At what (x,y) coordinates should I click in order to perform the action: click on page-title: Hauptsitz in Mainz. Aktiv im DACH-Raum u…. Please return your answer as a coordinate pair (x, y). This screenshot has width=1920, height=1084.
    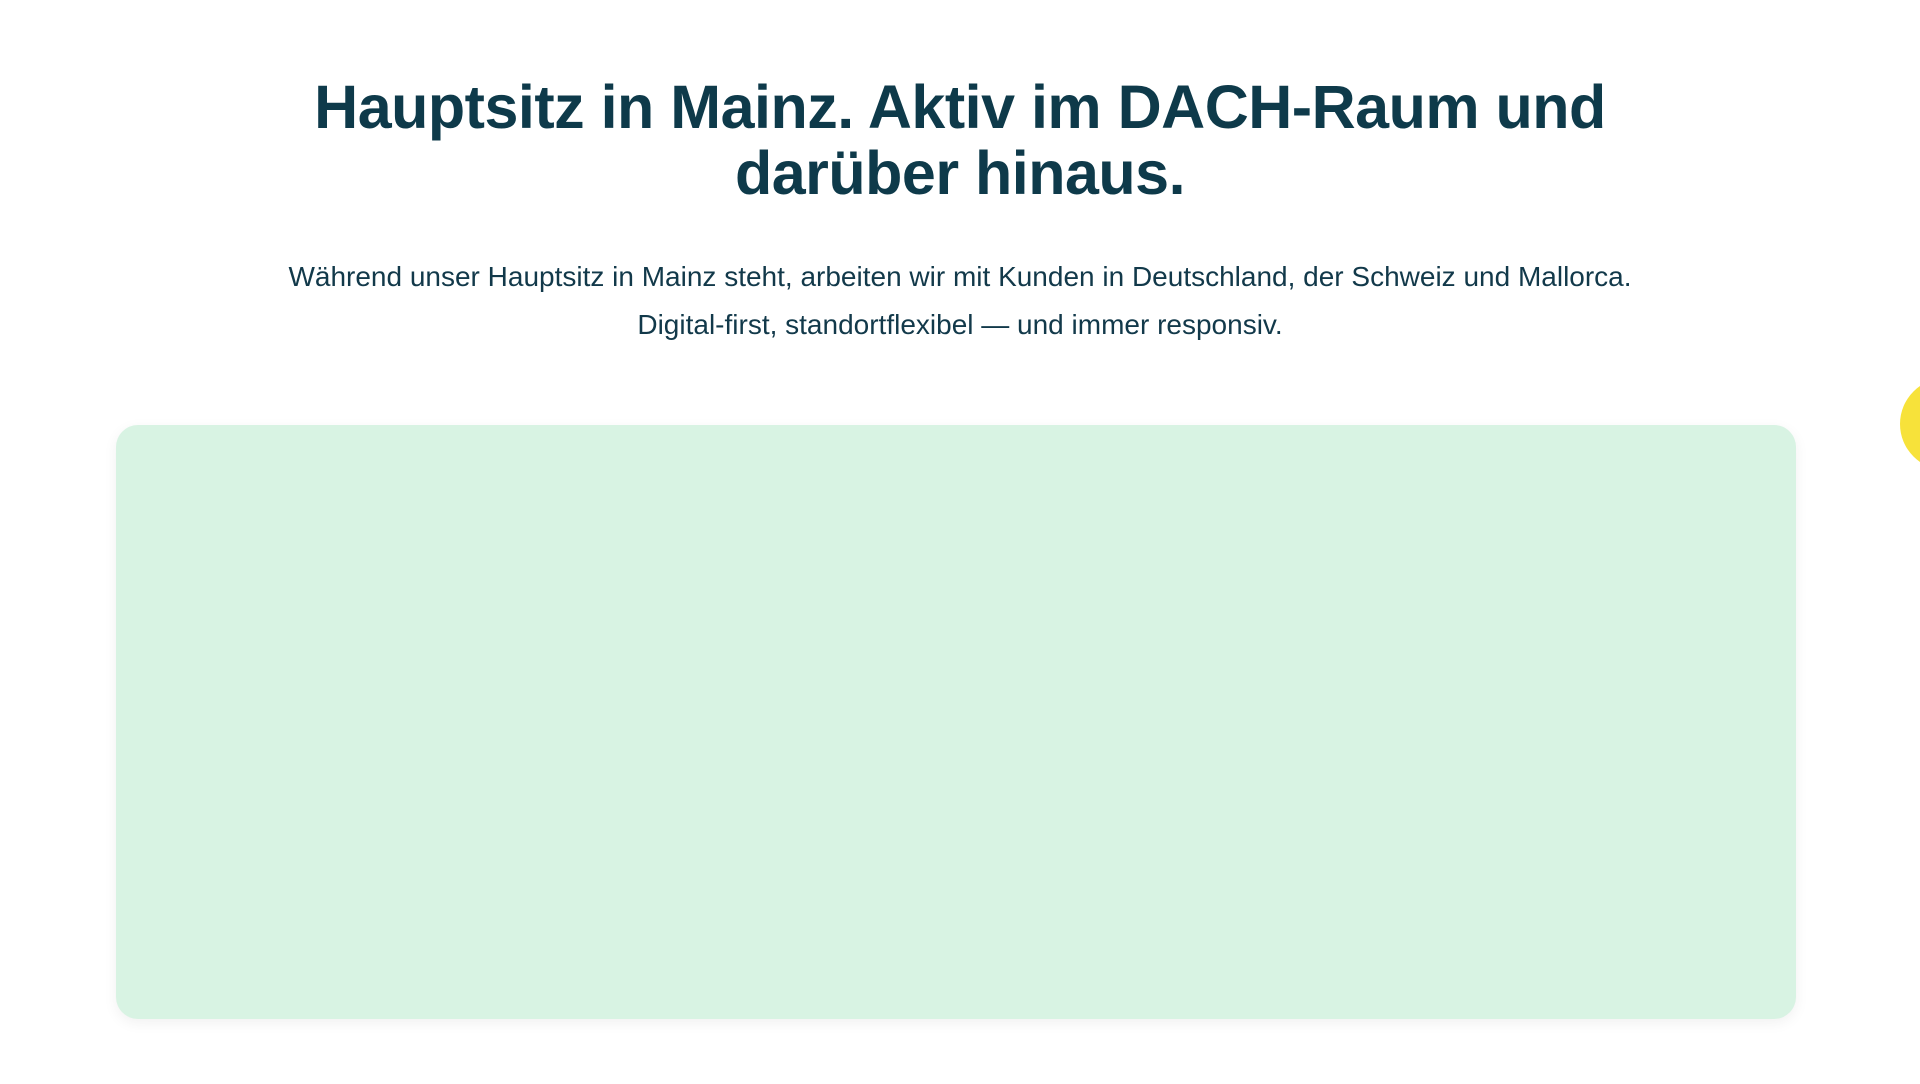
    Looking at the image, I should click on (960, 140).